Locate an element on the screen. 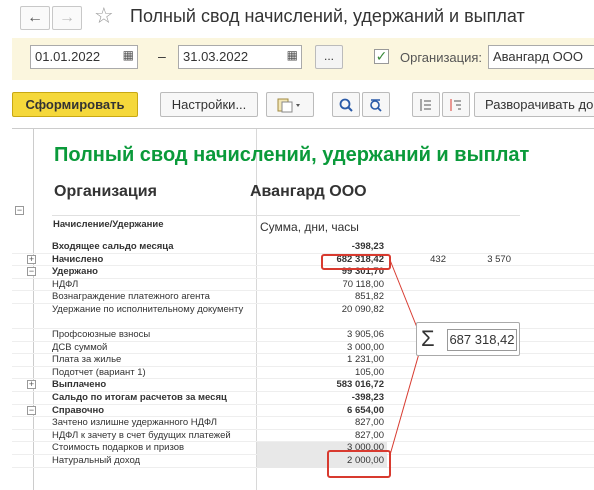  highlight-gifts-income is located at coordinates (359, 464).